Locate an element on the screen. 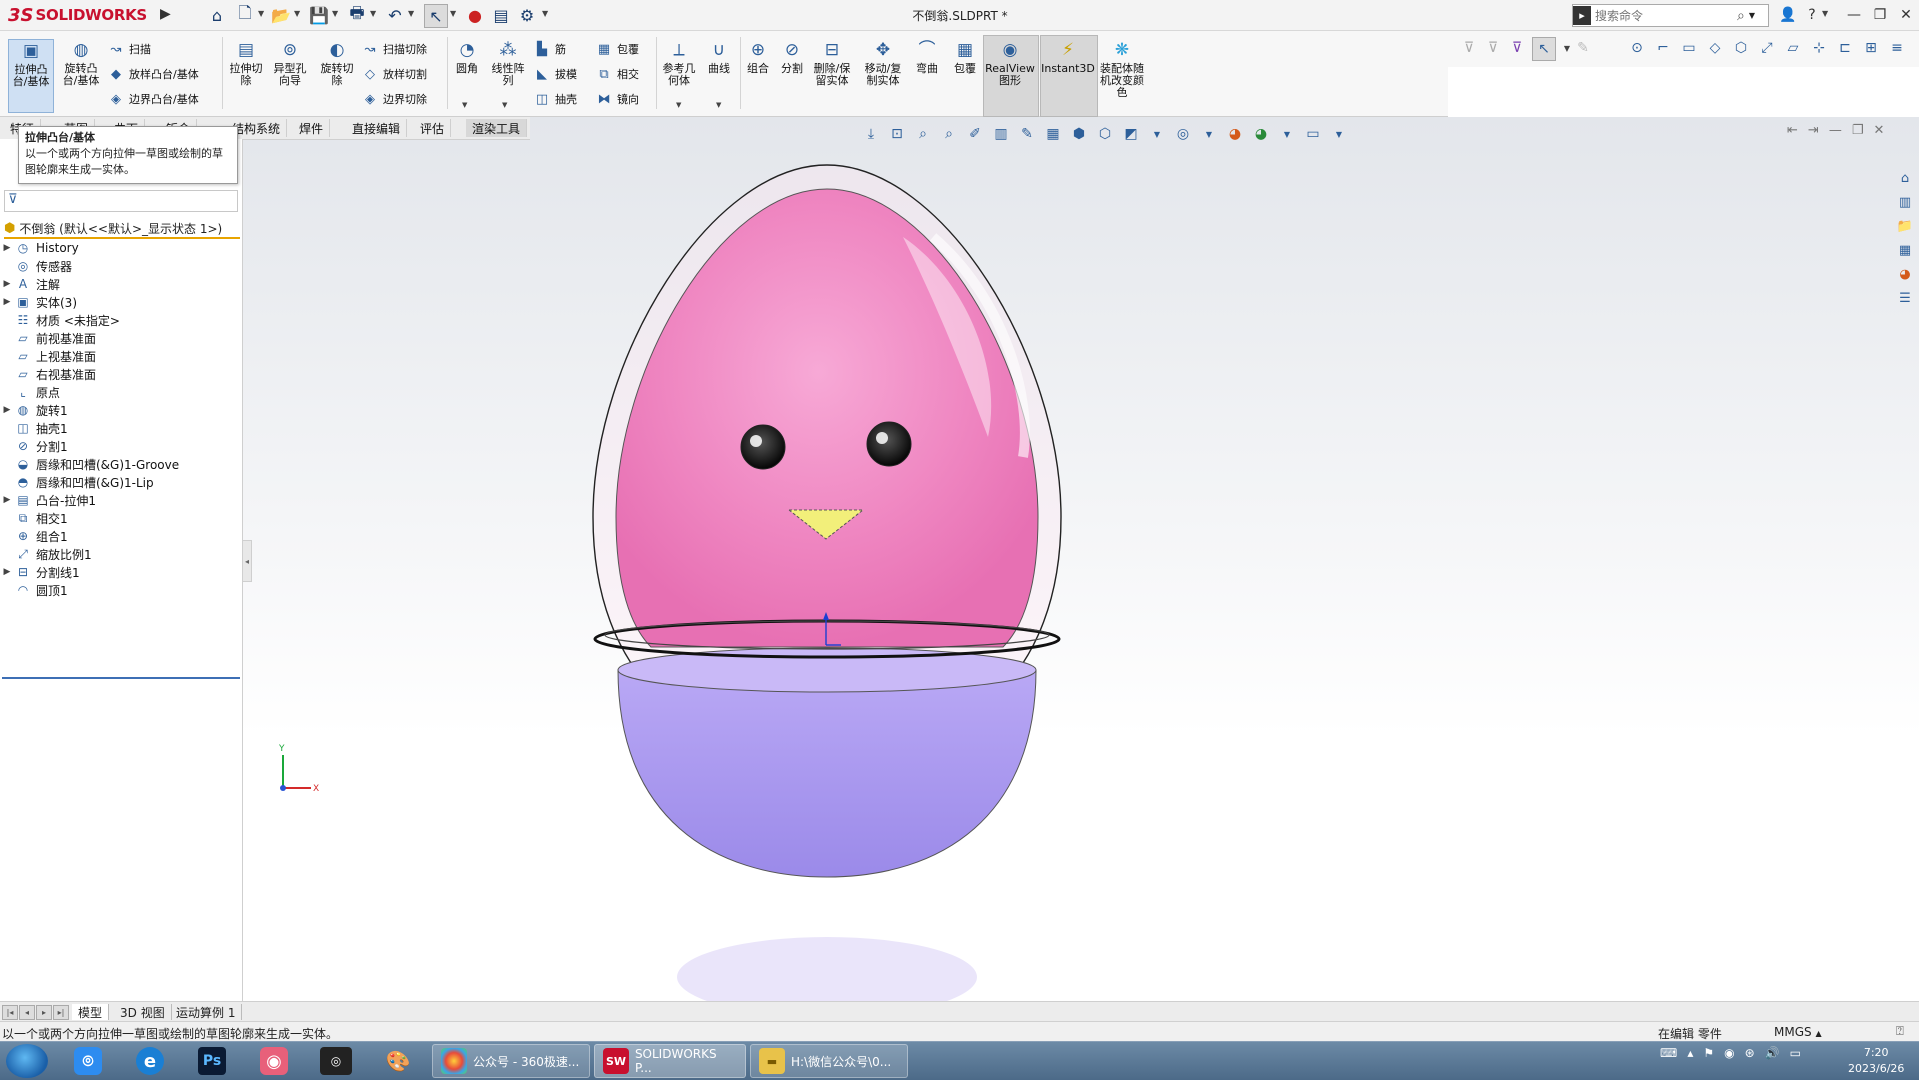 The image size is (1919, 1080). filter-clear-icon: ⊽ is located at coordinates (1493, 48).